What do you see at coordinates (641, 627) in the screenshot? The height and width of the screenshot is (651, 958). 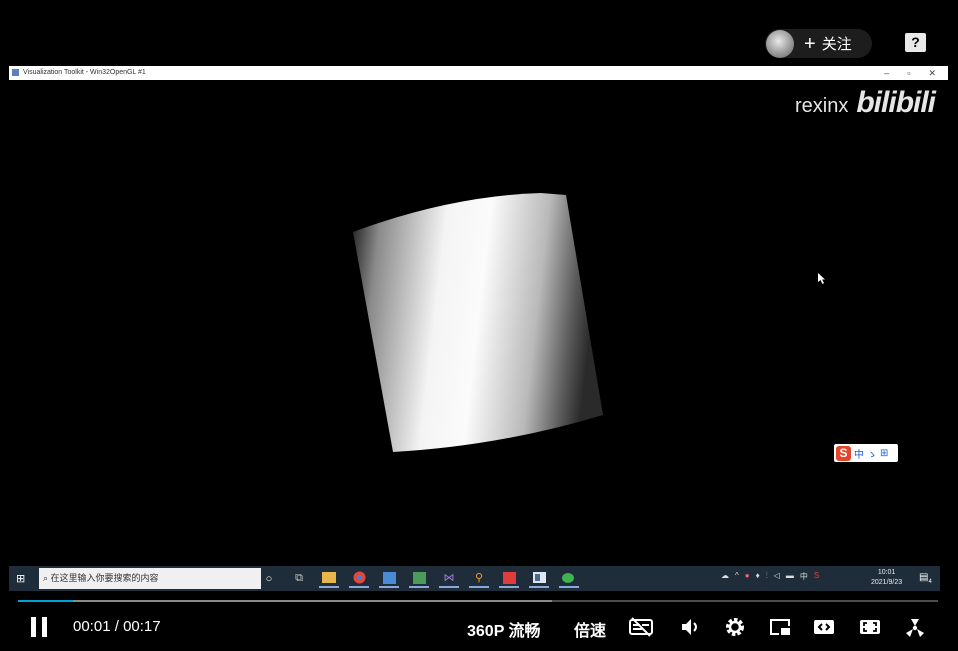 I see `subtitle-off-icon` at bounding box center [641, 627].